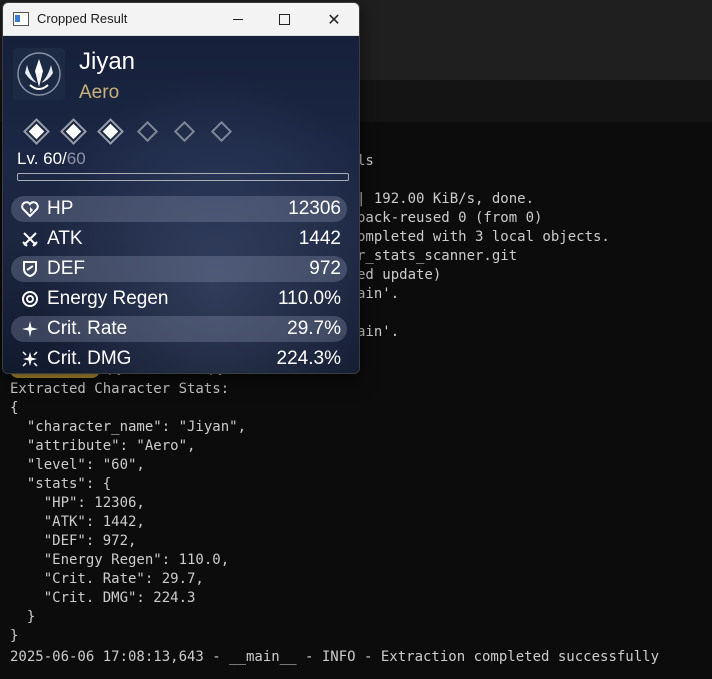 The image size is (712, 679). What do you see at coordinates (450, 218) in the screenshot?
I see `terminal-line: pack-reused 0 (from 0)` at bounding box center [450, 218].